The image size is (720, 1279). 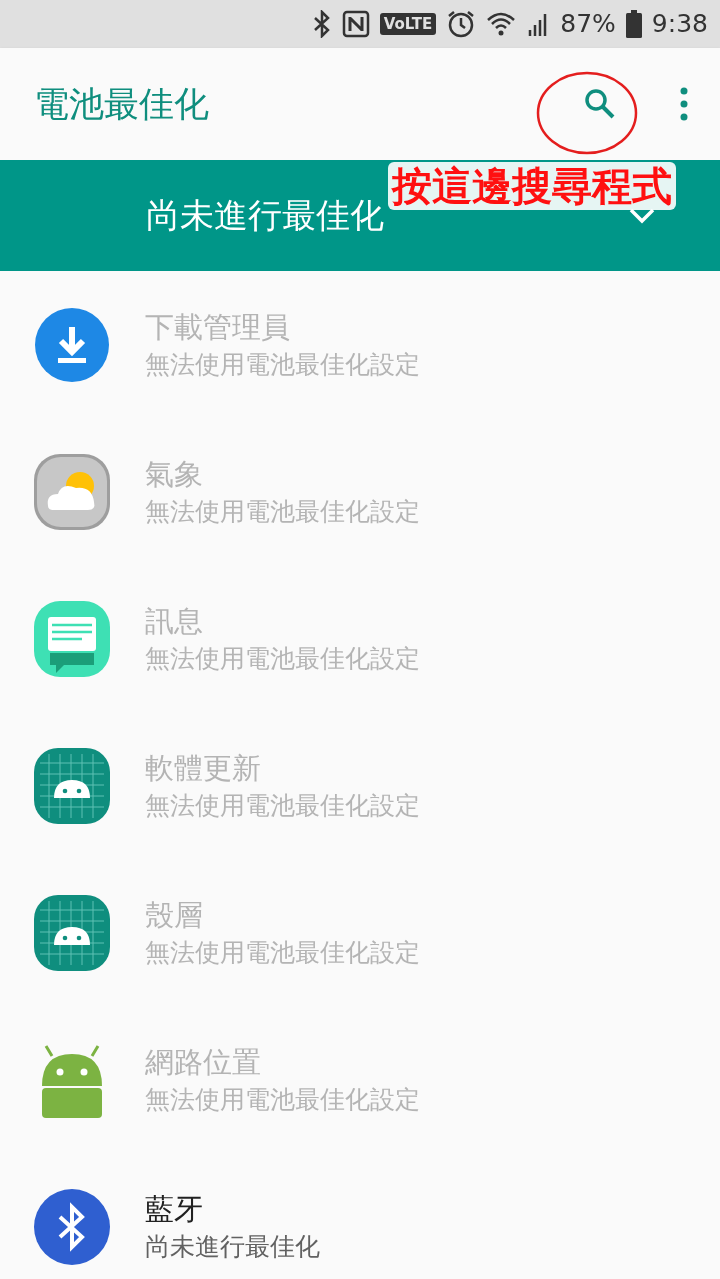 I want to click on battery-percentage: 87%, so click(x=588, y=24).